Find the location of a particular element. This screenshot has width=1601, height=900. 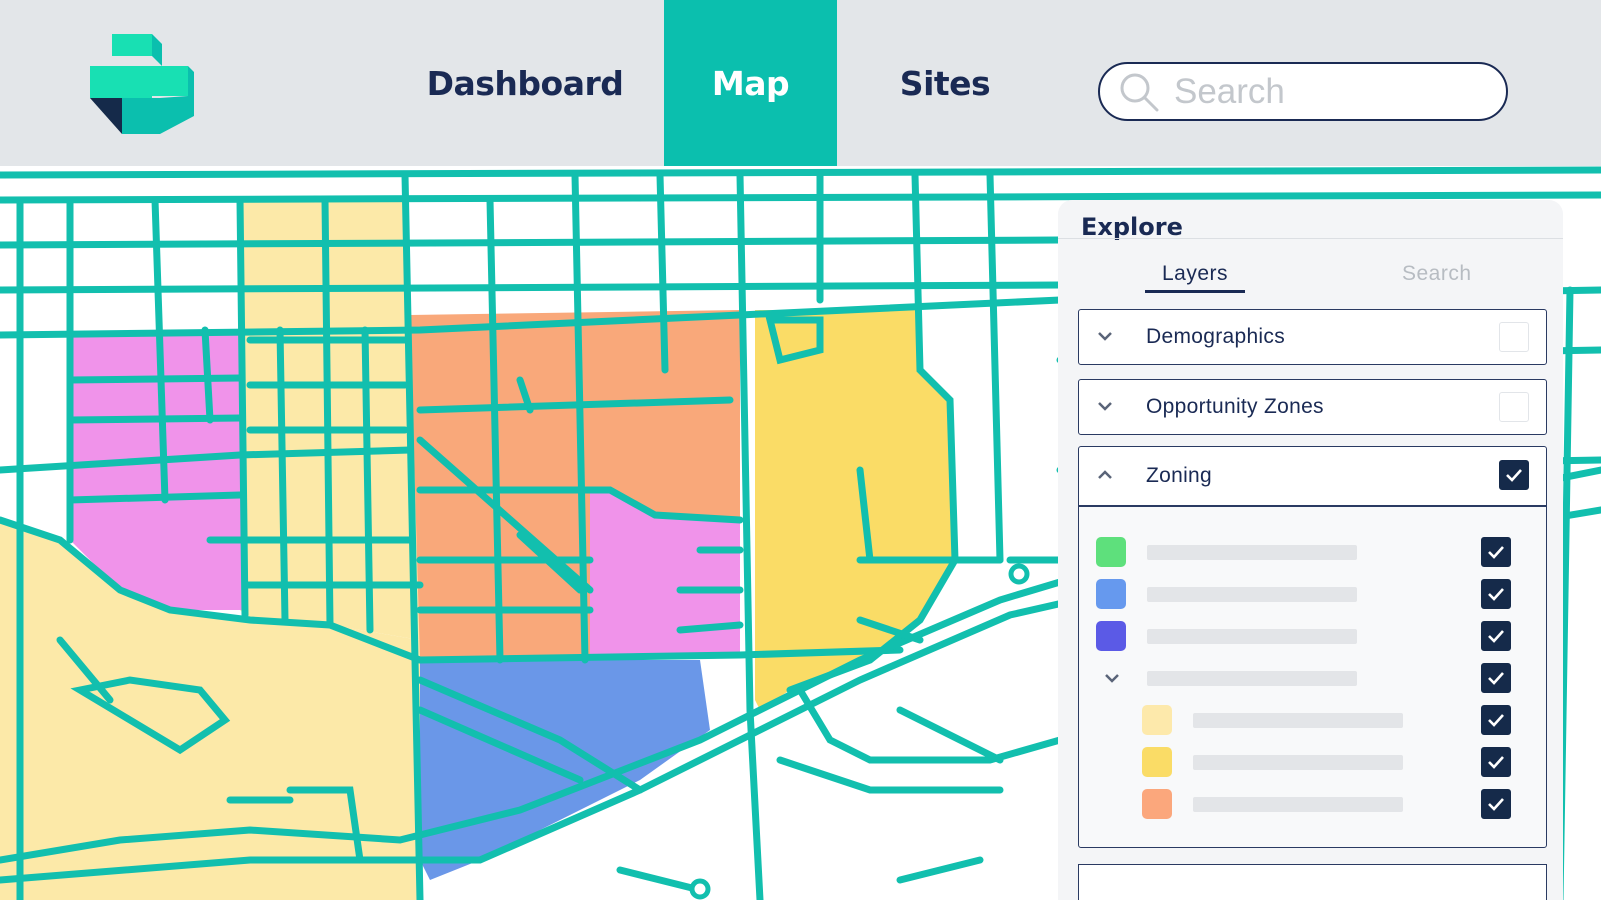

layer-checkbox-opportunity-zones is located at coordinates (1514, 407).